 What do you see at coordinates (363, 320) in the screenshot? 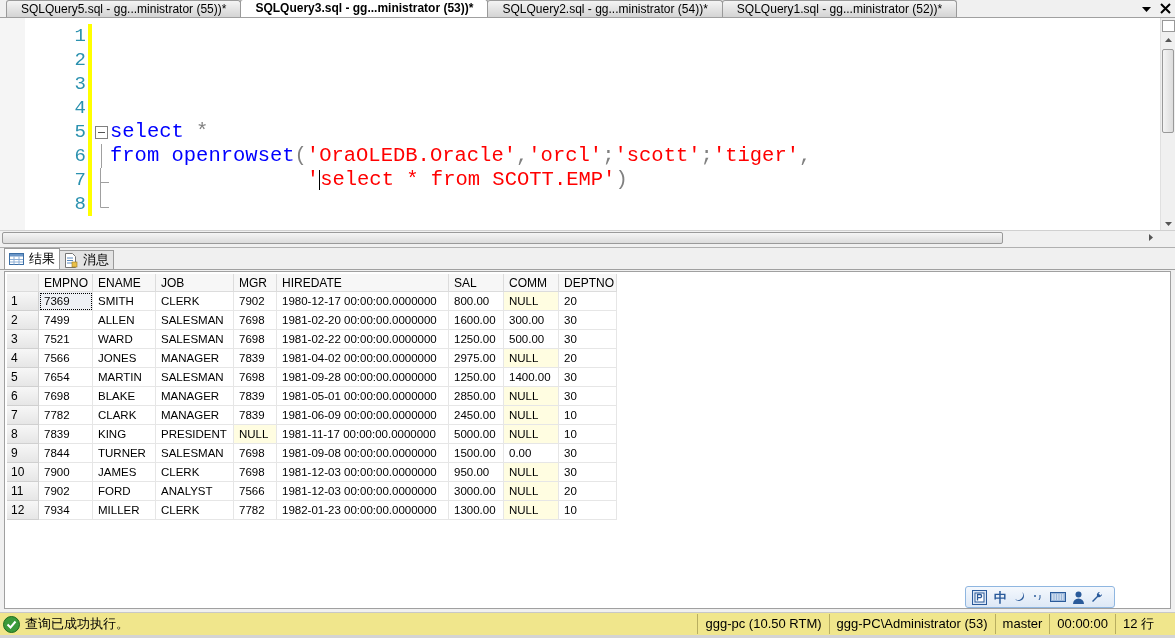
I see `table-cell: 1981-02-20 00:00:00.0000000` at bounding box center [363, 320].